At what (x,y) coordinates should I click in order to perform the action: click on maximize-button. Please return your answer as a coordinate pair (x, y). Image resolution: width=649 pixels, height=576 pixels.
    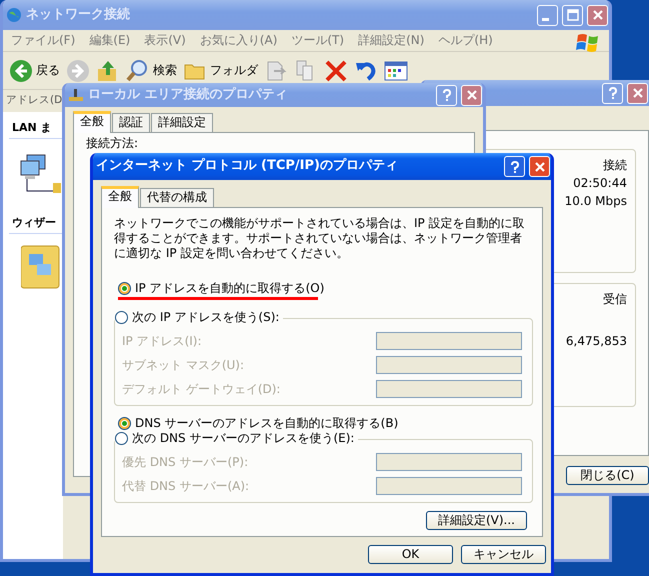
    Looking at the image, I should click on (572, 15).